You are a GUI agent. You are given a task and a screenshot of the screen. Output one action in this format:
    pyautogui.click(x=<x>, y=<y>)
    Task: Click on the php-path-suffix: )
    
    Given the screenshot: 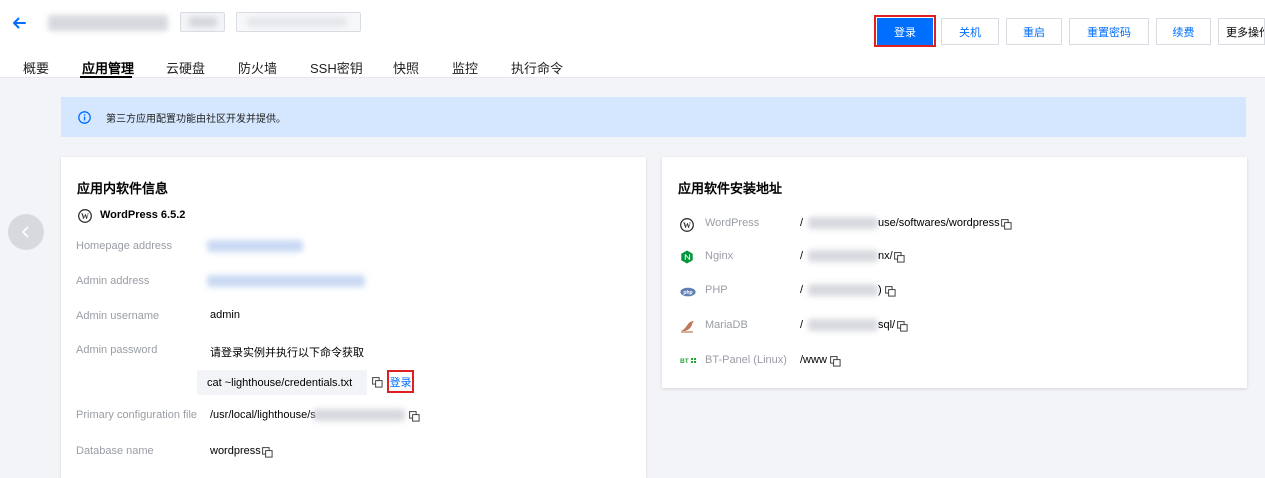 What is the action you would take?
    pyautogui.click(x=880, y=290)
    